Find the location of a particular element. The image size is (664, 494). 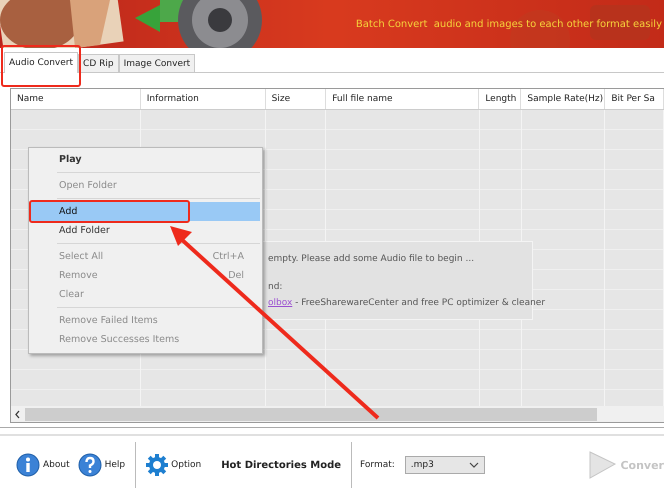

menu-item: Add Folder is located at coordinates (145, 230).